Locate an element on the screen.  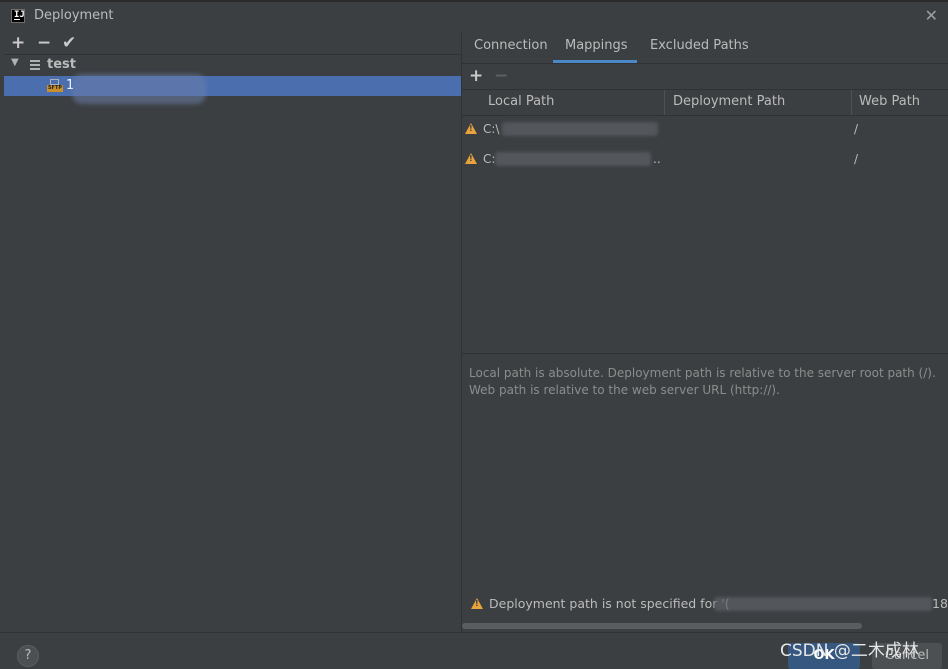
redacted-warning-path is located at coordinates (823, 604).